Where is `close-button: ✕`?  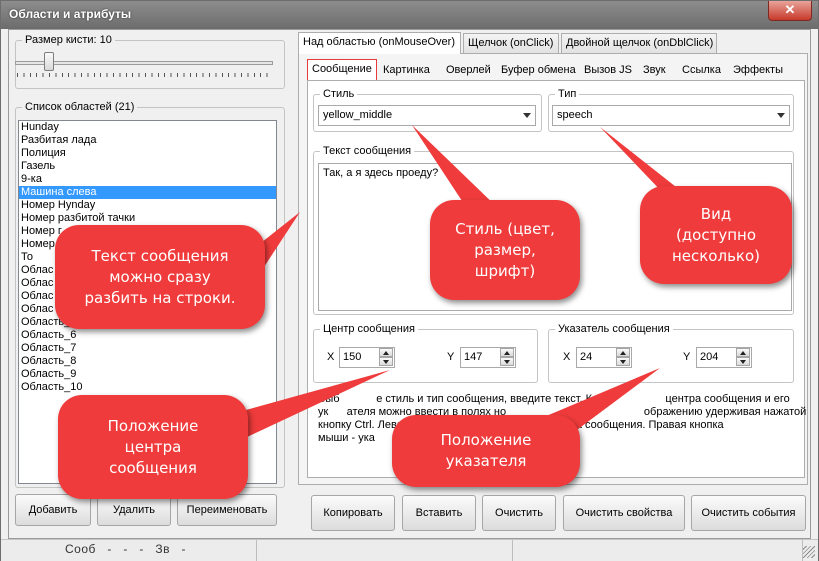 close-button: ✕ is located at coordinates (790, 11).